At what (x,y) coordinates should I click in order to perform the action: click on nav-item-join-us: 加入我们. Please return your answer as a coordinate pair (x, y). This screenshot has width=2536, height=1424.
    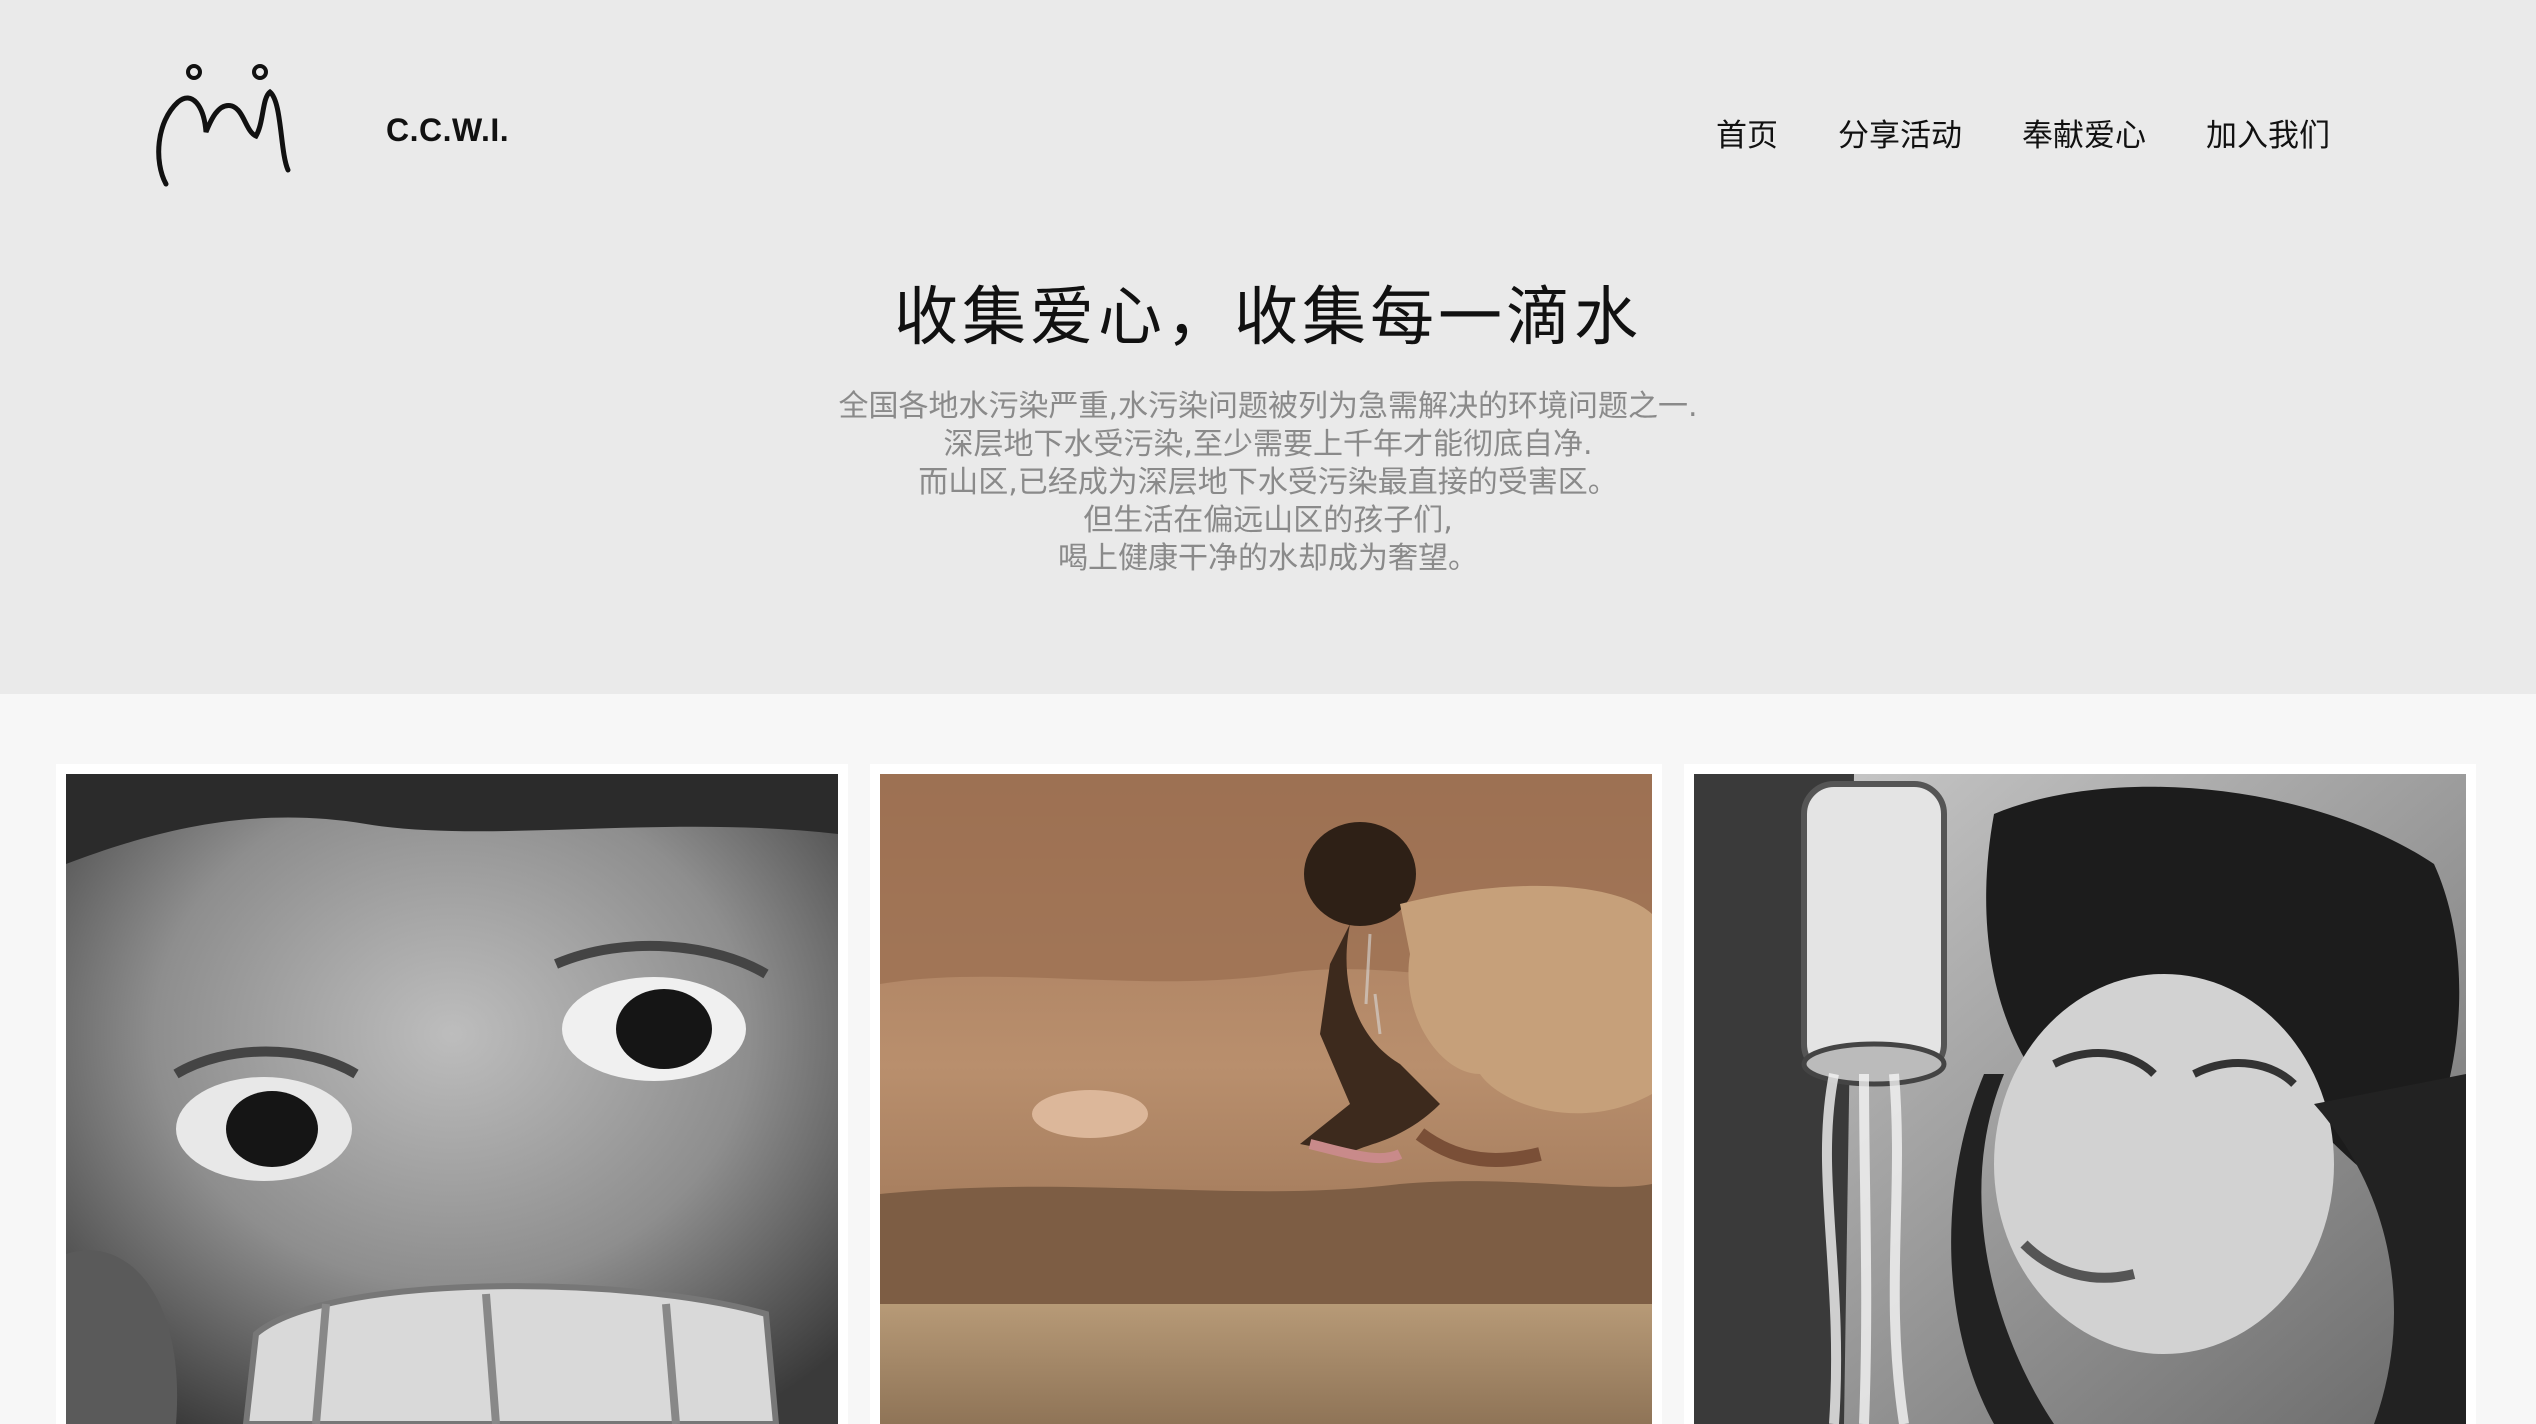
    Looking at the image, I should click on (2268, 132).